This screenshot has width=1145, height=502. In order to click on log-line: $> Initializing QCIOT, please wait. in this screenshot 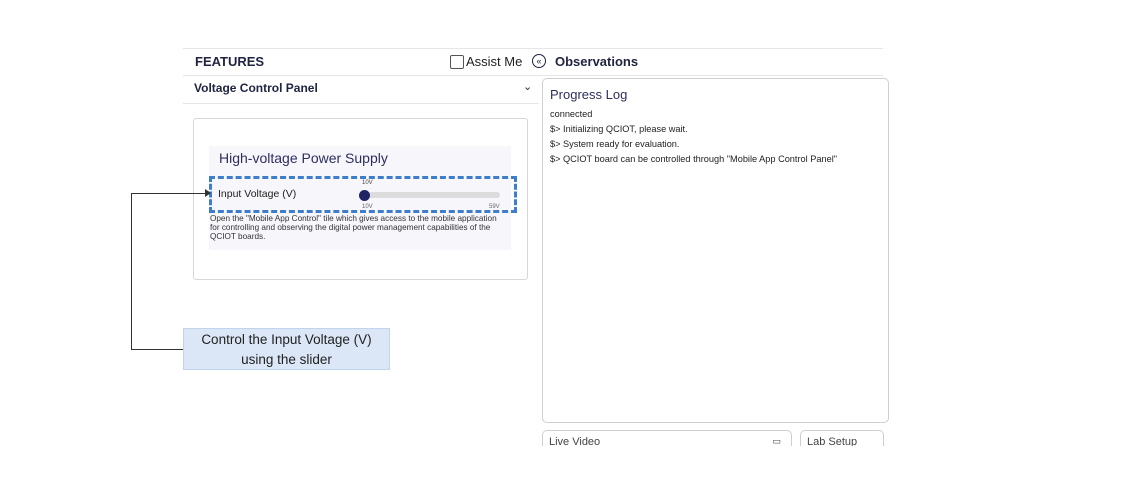, I will do `click(619, 129)`.